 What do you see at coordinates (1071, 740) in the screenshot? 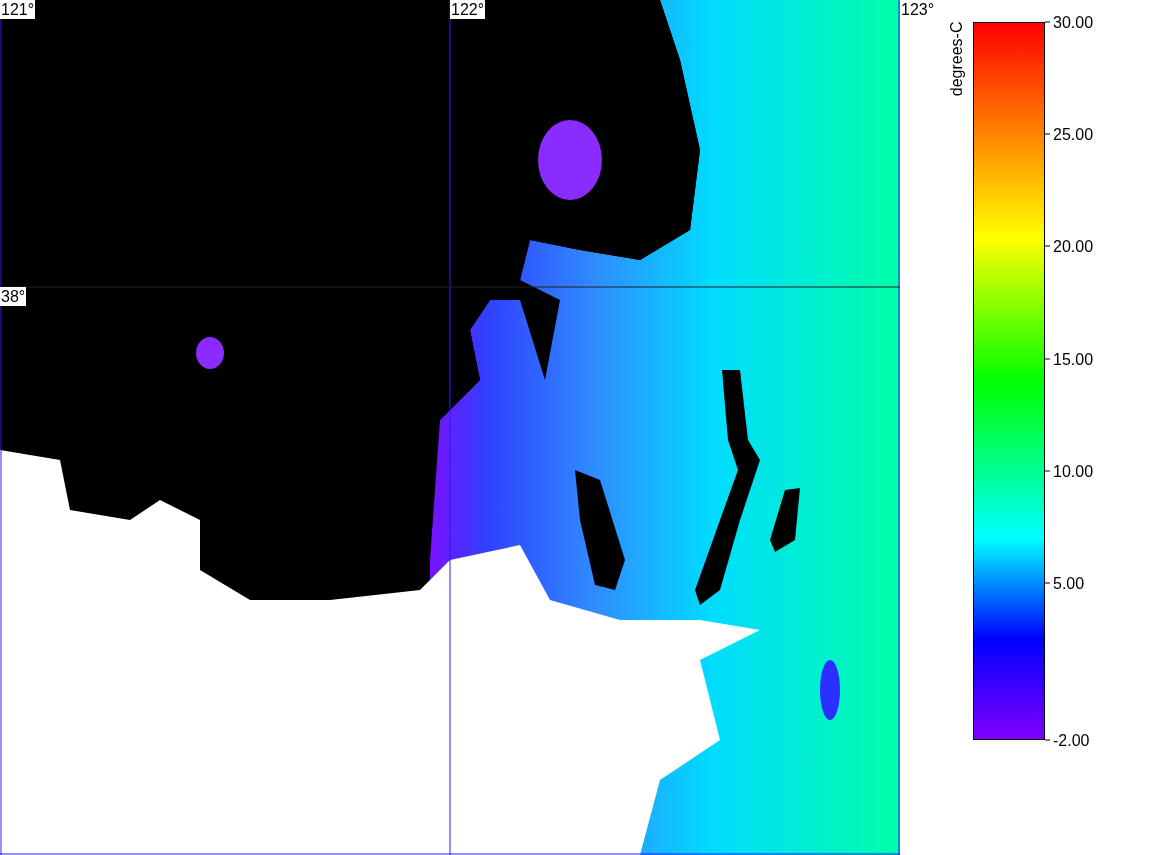
I see `tick-label: -2.00` at bounding box center [1071, 740].